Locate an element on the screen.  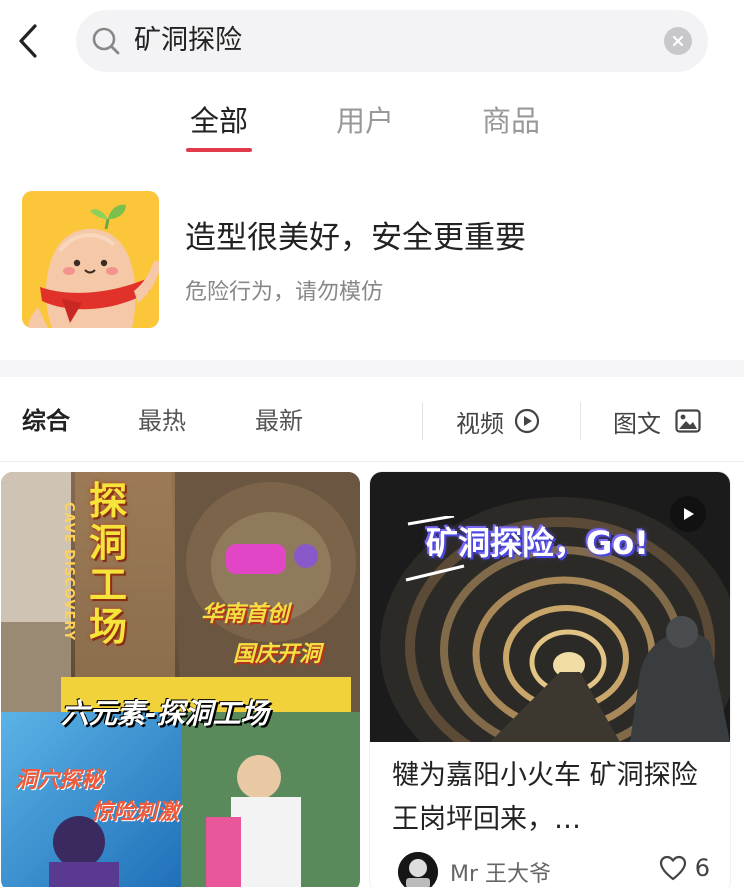
sort-comprehensive: 综合 is located at coordinates (46, 421).